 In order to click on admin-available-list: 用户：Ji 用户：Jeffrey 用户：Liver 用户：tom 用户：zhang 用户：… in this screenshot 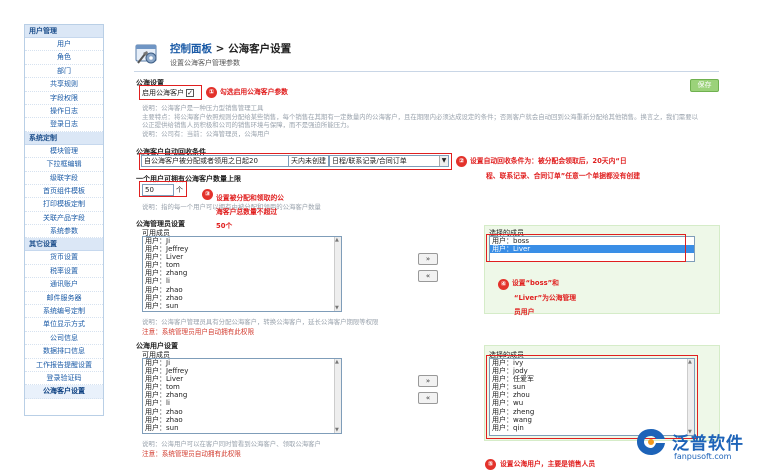, I will do `click(242, 274)`.